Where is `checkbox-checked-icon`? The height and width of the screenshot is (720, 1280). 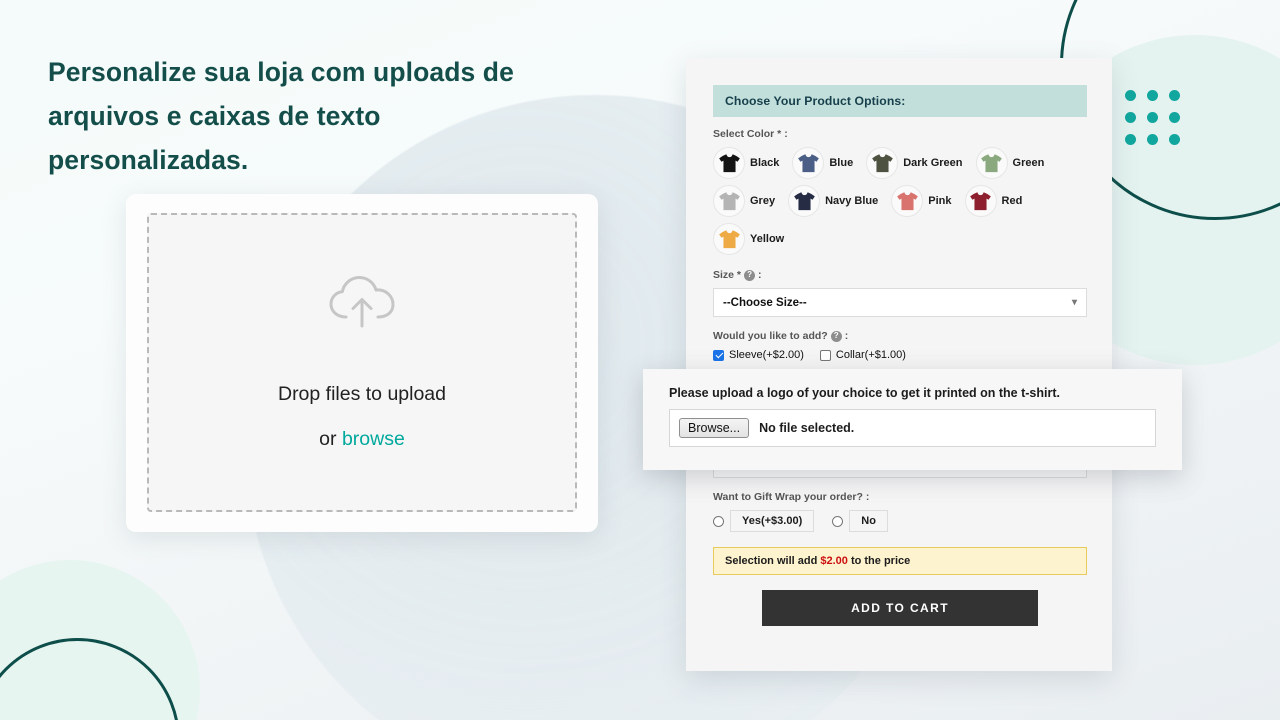 checkbox-checked-icon is located at coordinates (718, 355).